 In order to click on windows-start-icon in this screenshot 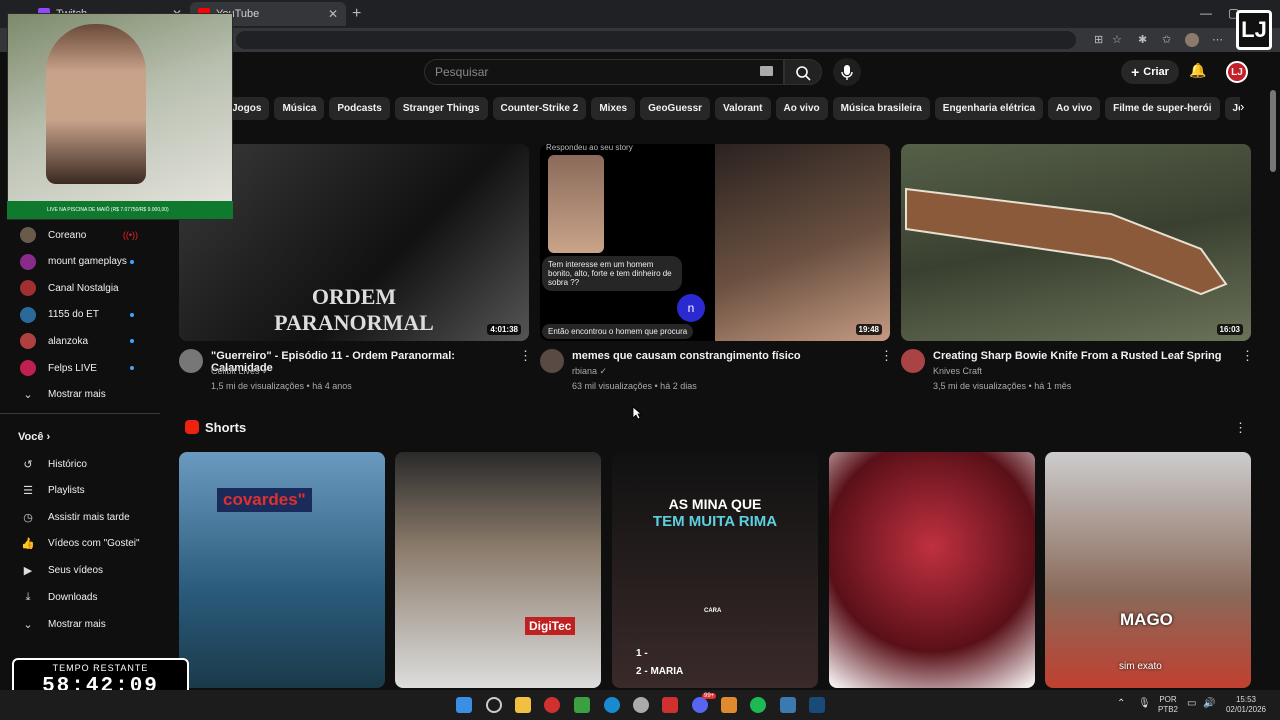, I will do `click(464, 705)`.